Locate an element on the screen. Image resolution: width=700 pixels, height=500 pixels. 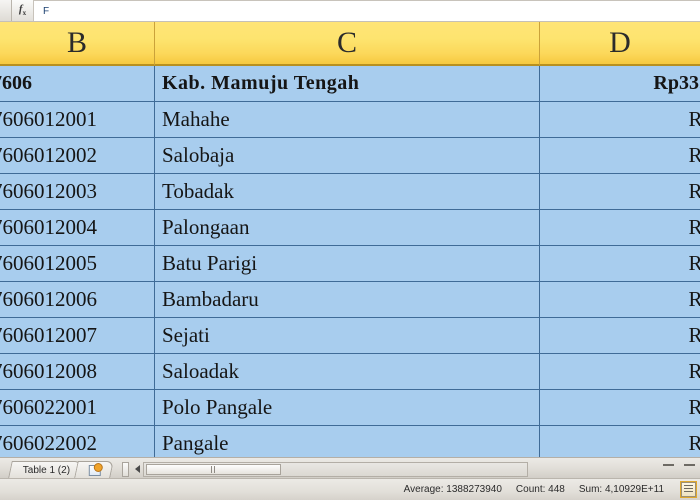
cell-d-value: Rp80 is located at coordinates (694, 191).